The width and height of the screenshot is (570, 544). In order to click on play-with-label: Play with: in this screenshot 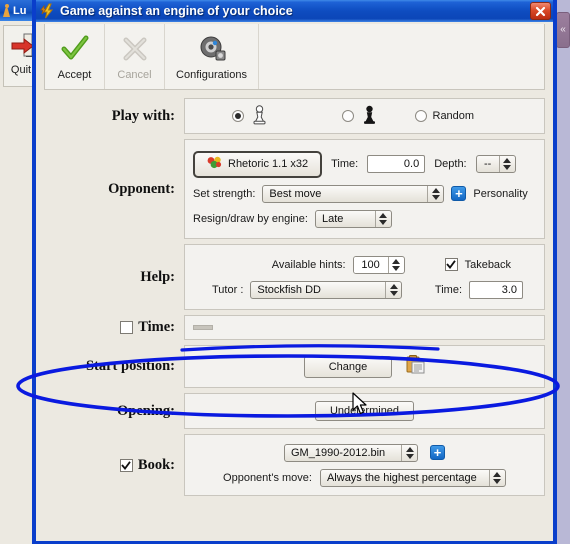, I will do `click(143, 115)`.